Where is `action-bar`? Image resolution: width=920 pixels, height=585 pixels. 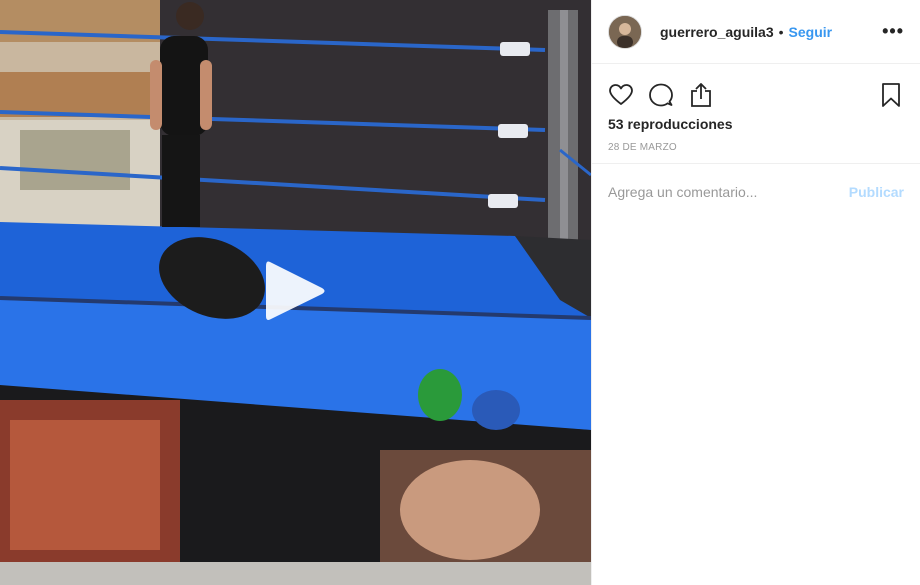
action-bar is located at coordinates (756, 87).